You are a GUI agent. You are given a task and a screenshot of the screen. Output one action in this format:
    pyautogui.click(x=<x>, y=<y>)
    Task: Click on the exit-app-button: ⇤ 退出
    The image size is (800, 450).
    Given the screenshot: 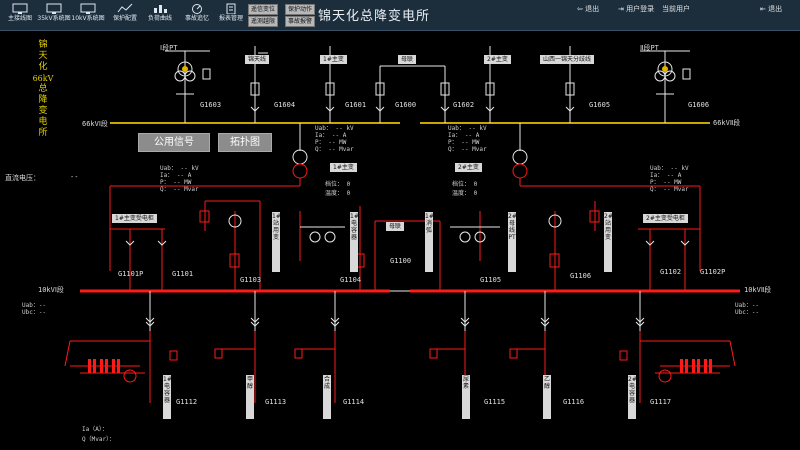 What is the action you would take?
    pyautogui.click(x=771, y=9)
    